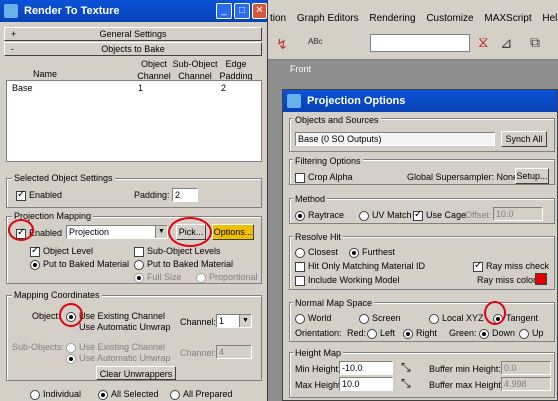  What do you see at coordinates (118, 358) in the screenshot?
I see `sub-use-auto-radio: Use Automatic Unwrap` at bounding box center [118, 358].